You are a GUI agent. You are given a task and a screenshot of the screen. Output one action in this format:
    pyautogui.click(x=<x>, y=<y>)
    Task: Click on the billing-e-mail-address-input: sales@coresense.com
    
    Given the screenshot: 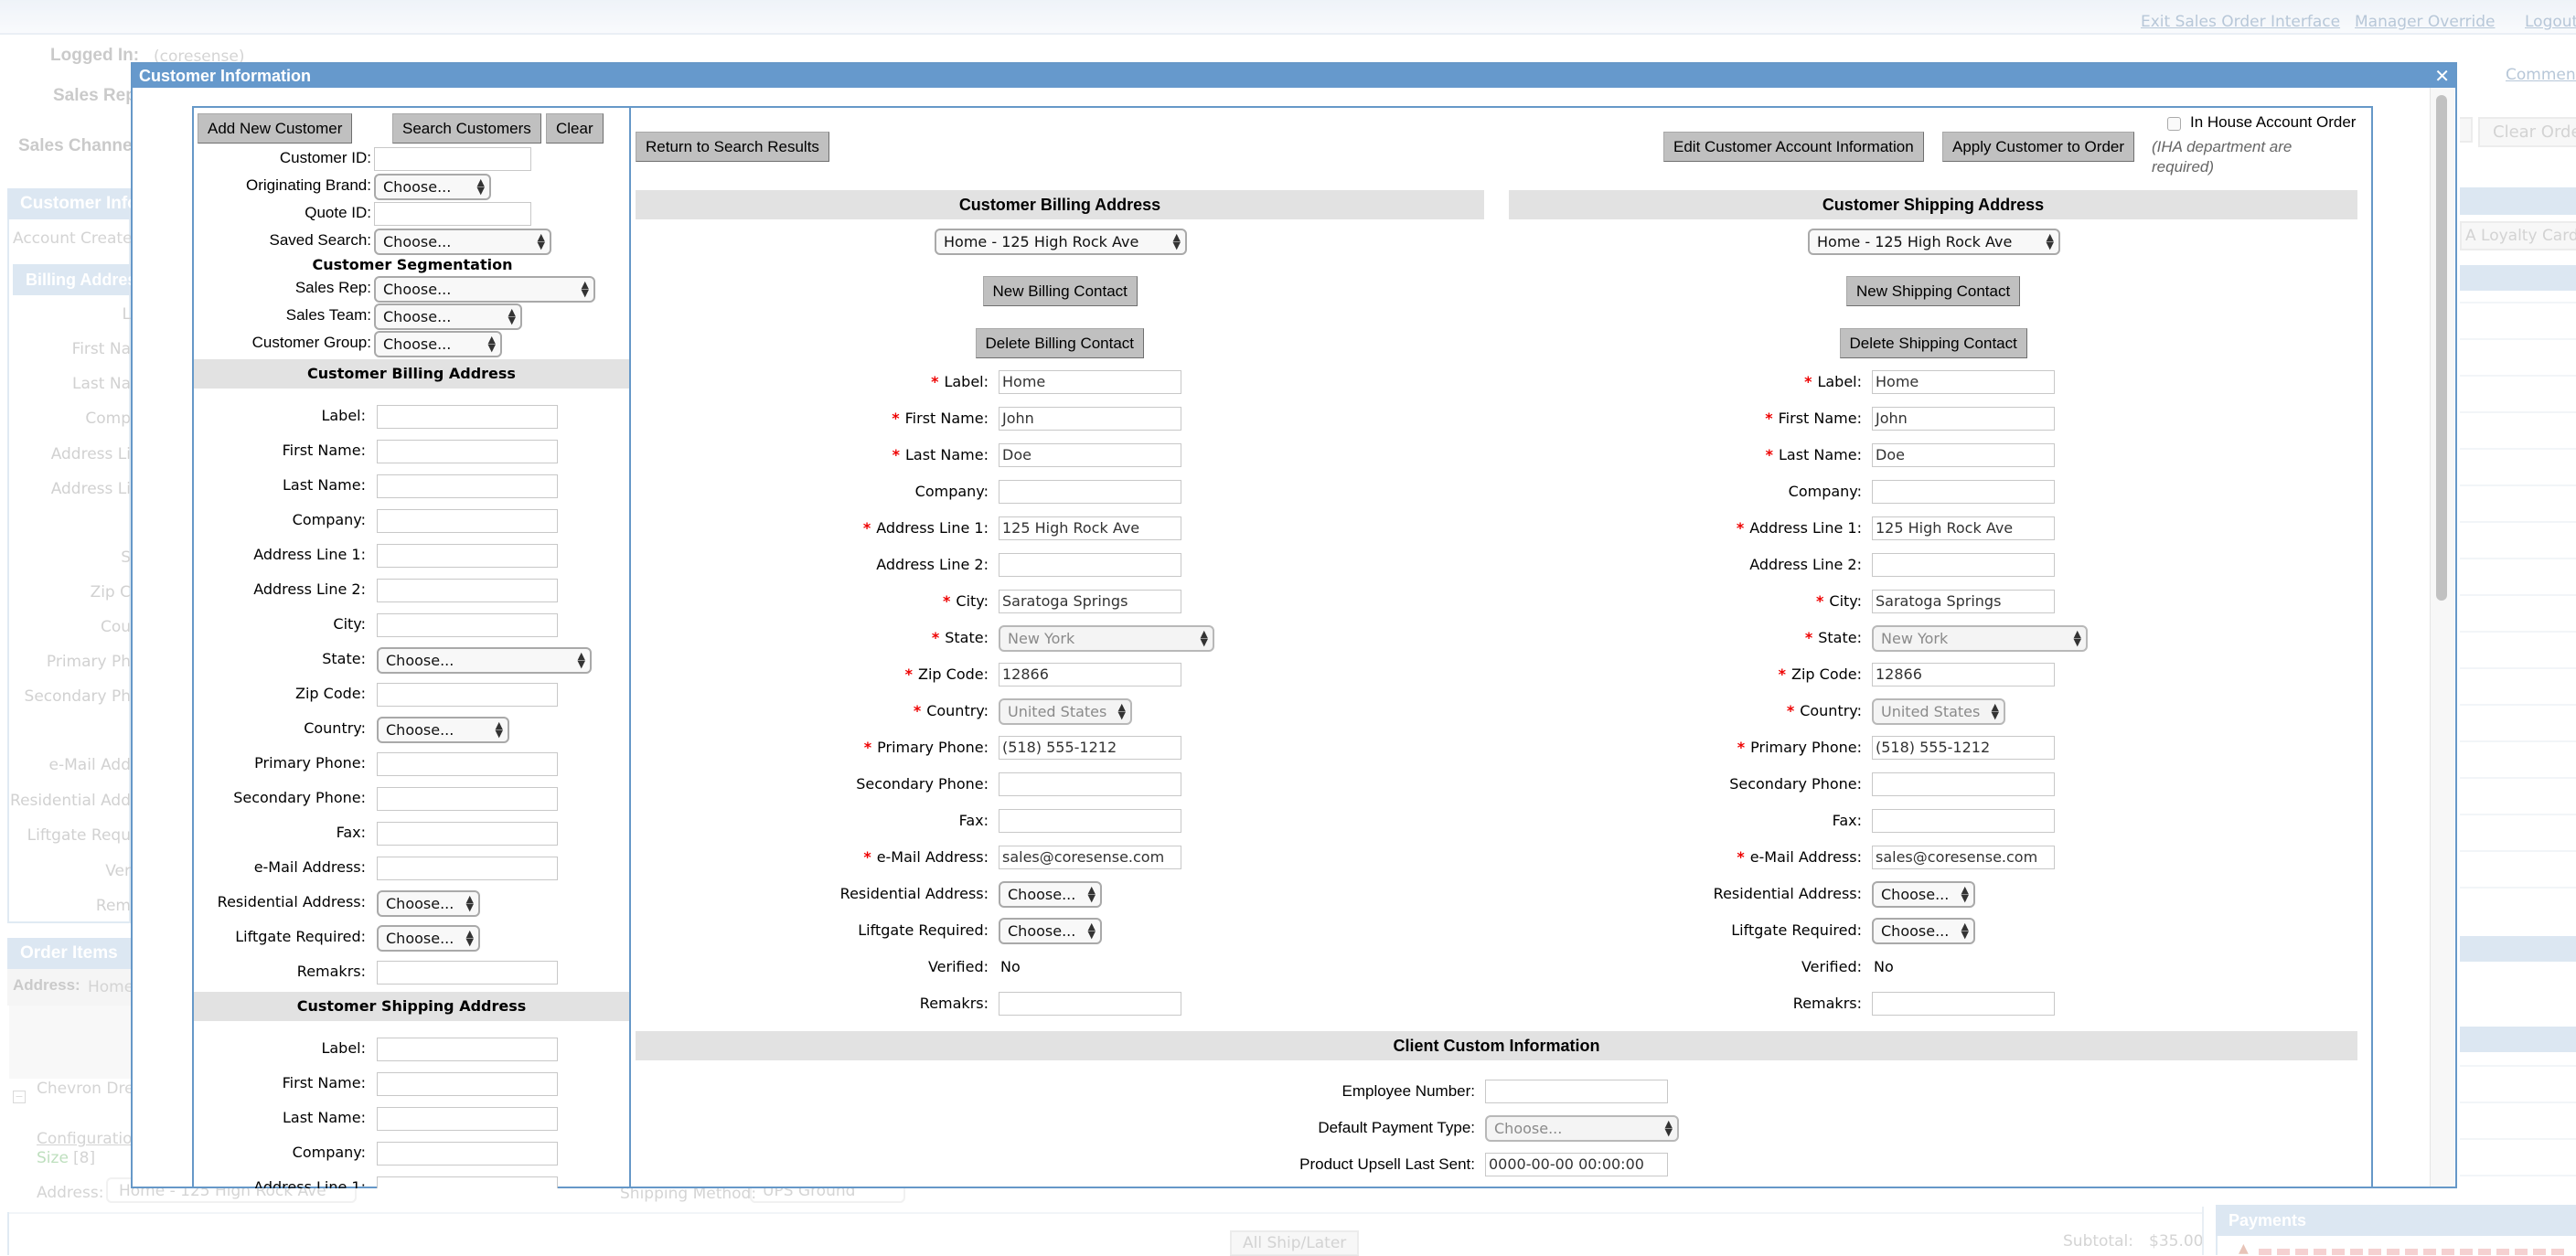 What is the action you would take?
    pyautogui.click(x=1090, y=857)
    